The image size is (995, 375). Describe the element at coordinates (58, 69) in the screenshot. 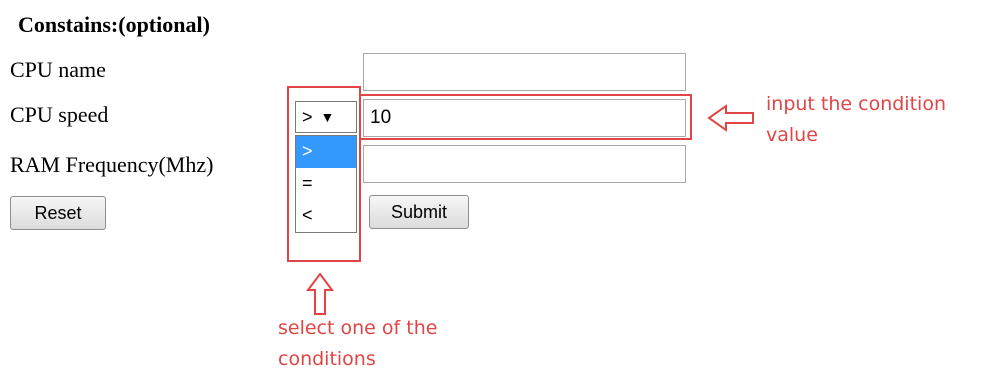

I see `cpu-name-label: CPU name` at that location.